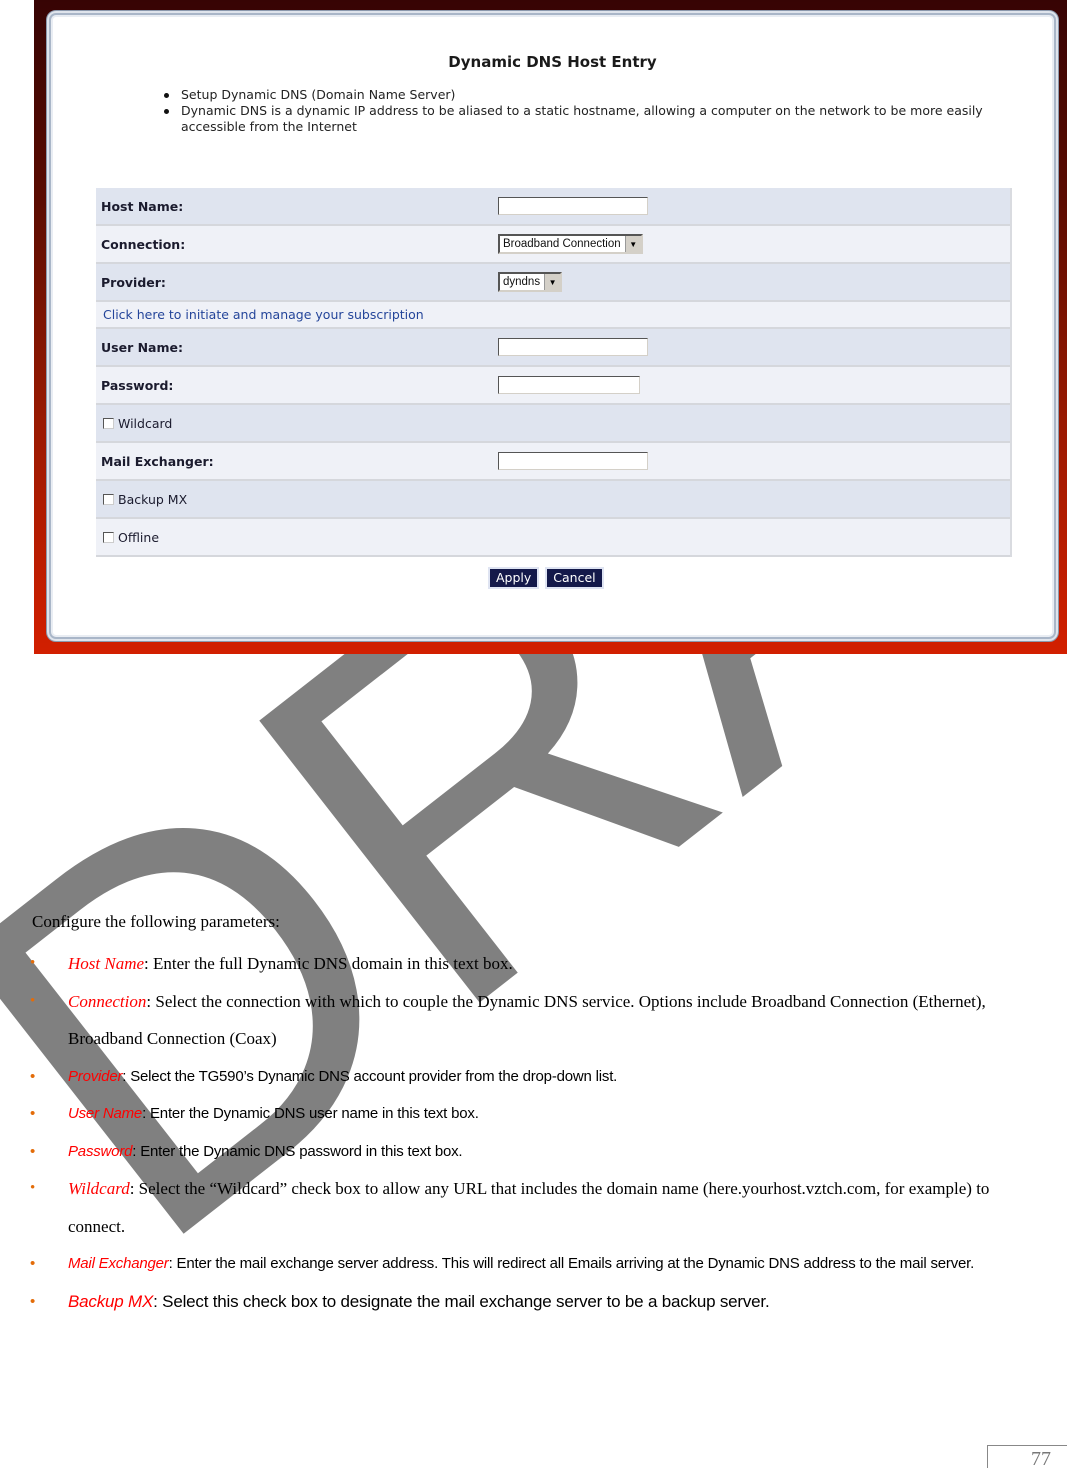  Describe the element at coordinates (95, 1076) in the screenshot. I see `param-term: Provider` at that location.